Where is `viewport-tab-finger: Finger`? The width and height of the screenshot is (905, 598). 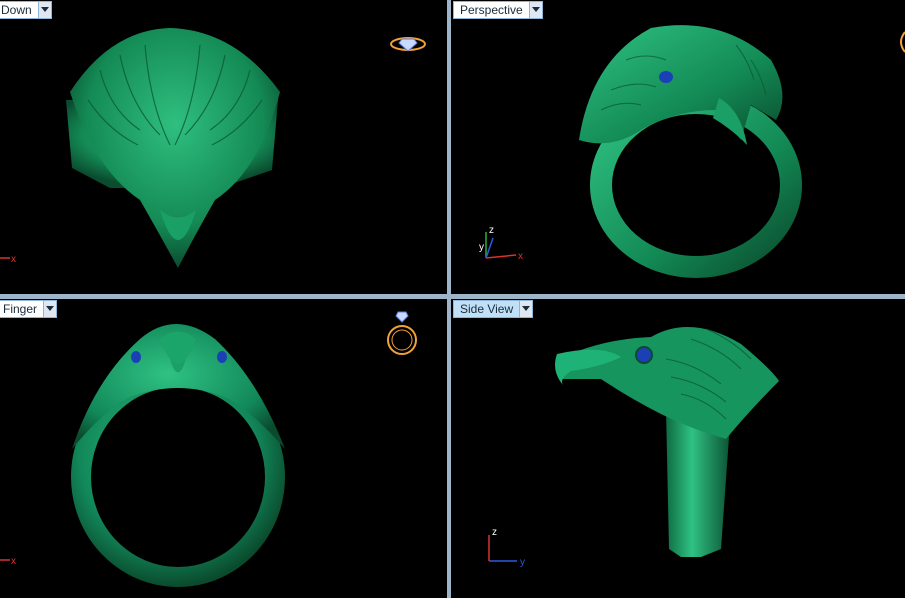 viewport-tab-finger: Finger is located at coordinates (29, 309).